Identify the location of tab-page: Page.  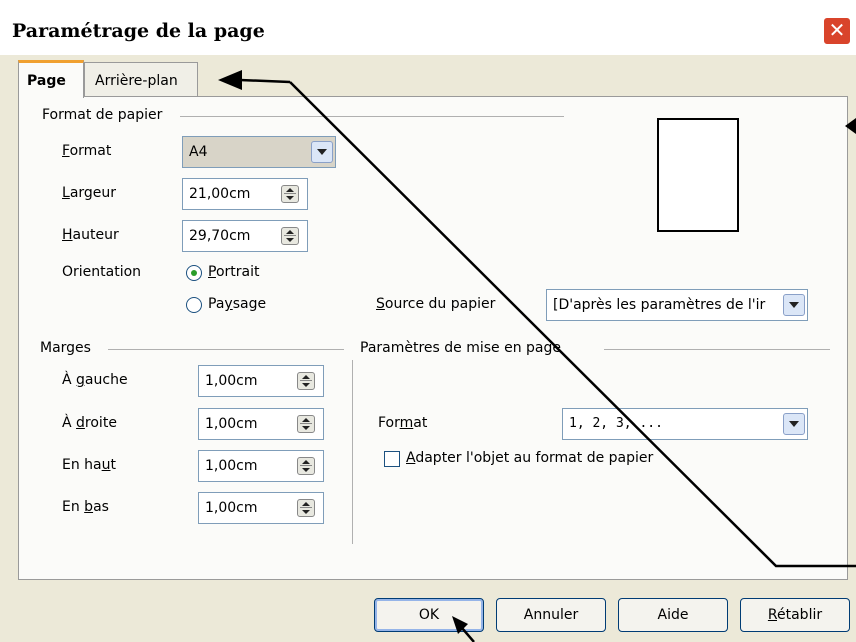
(51, 79).